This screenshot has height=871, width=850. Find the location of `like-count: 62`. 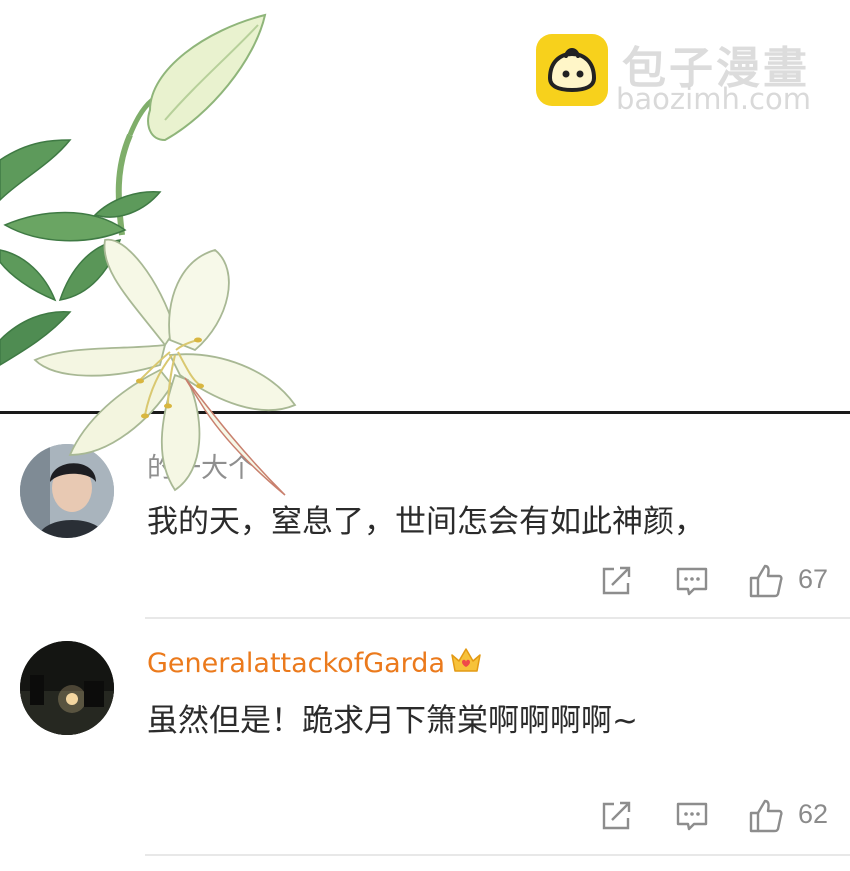

like-count: 62 is located at coordinates (813, 814).